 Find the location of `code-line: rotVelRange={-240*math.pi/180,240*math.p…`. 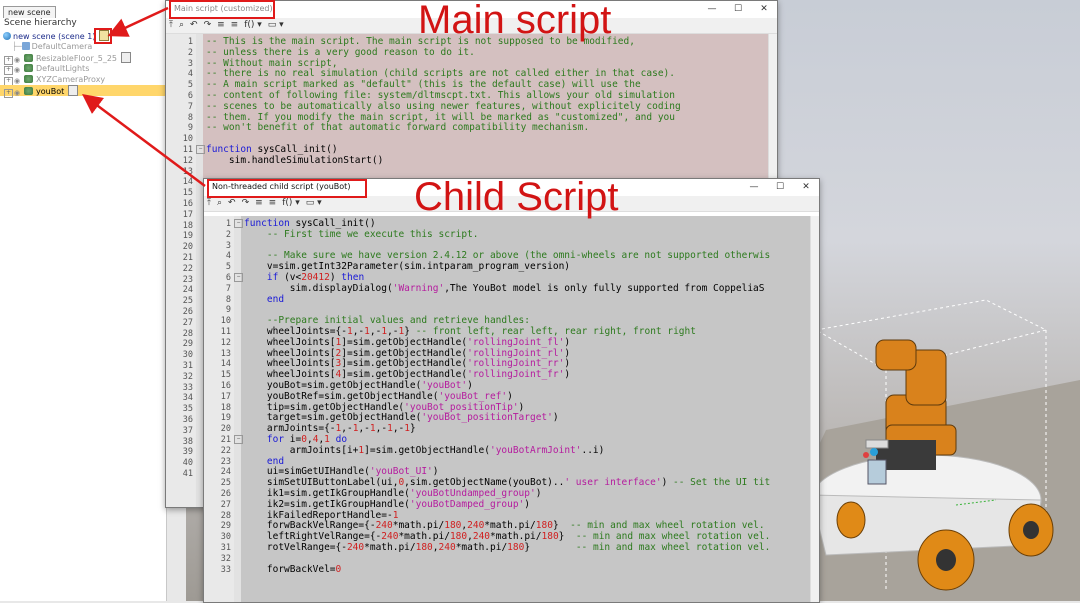

code-line: rotVelRange={-240*math.pi/180,240*math.p… is located at coordinates (507, 547).